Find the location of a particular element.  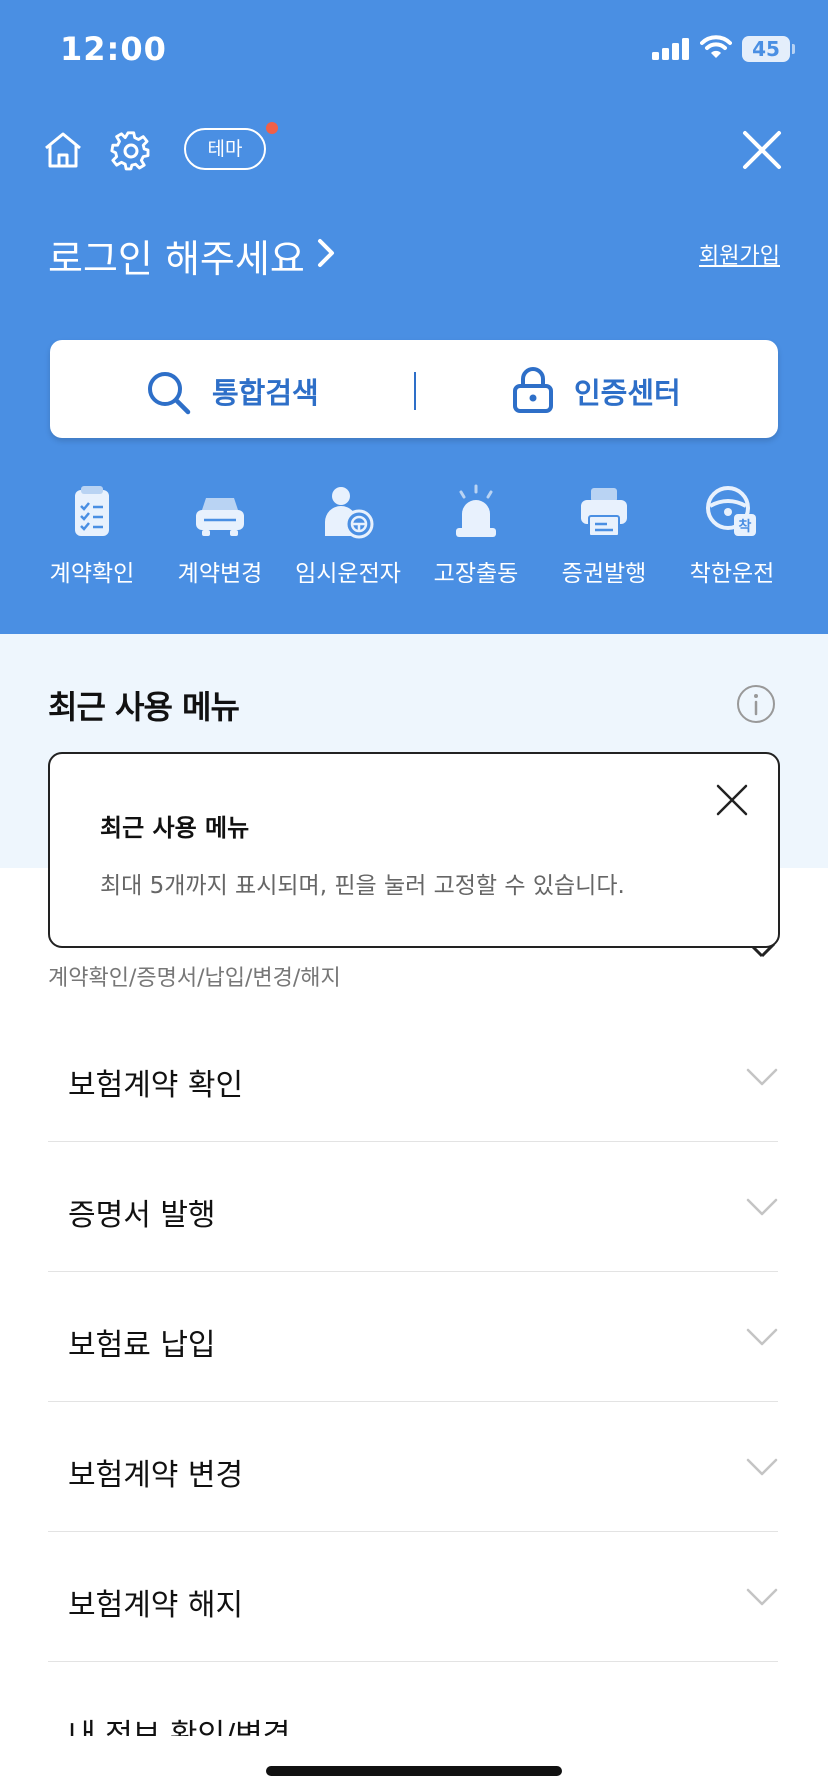

tooltip-close-icon is located at coordinates (732, 800).